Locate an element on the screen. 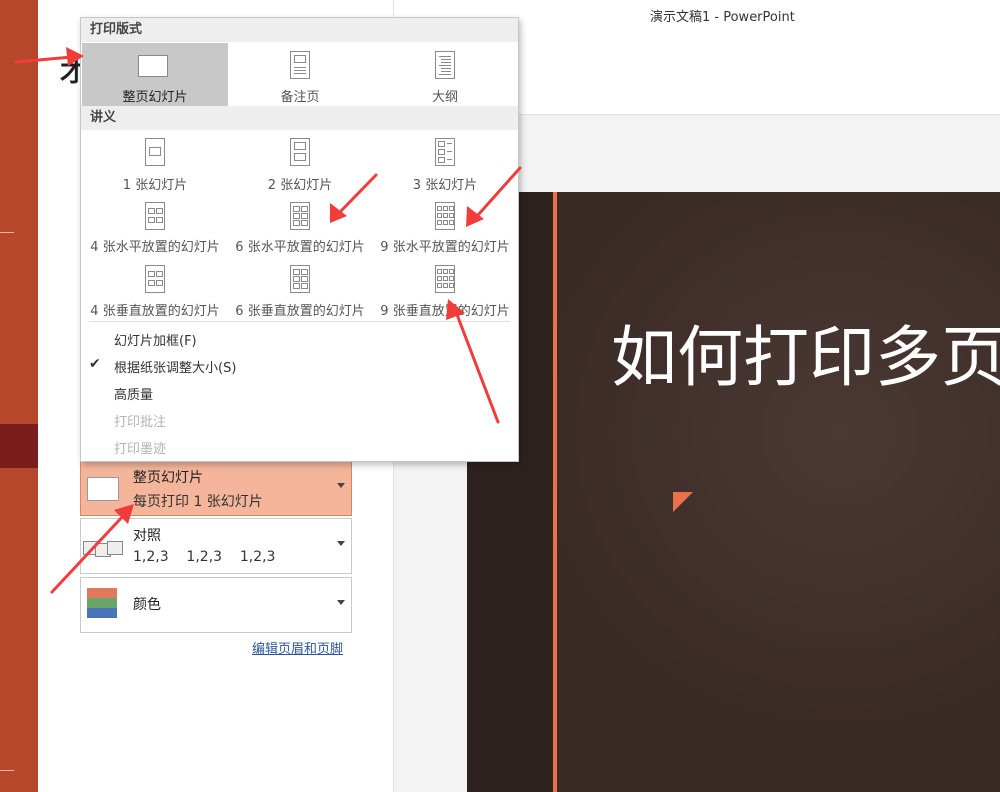 This screenshot has height=792, width=1000. handout-option-9-vertical: 9 张垂直放置的幻灯片 is located at coordinates (445, 292).